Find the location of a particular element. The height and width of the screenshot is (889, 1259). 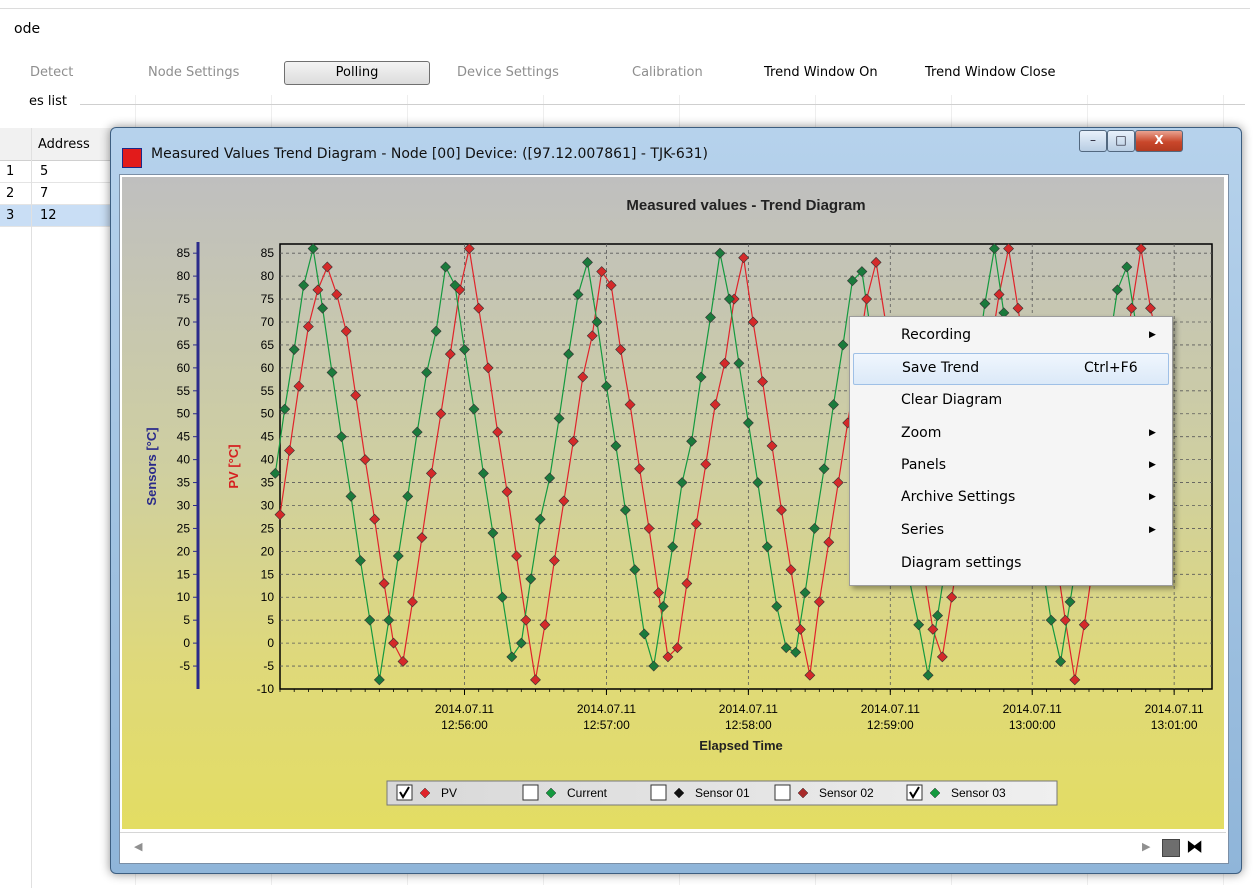

sensors-tick-label: 75 is located at coordinates (184, 299).